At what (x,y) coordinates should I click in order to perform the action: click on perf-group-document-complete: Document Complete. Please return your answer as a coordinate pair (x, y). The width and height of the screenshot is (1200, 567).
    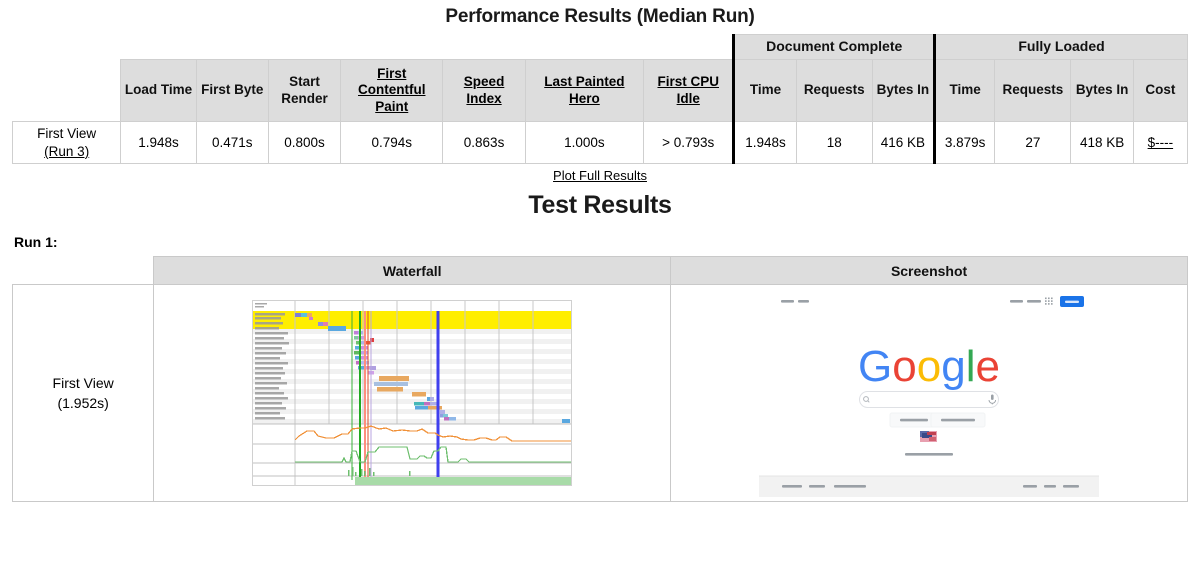
    Looking at the image, I should click on (834, 47).